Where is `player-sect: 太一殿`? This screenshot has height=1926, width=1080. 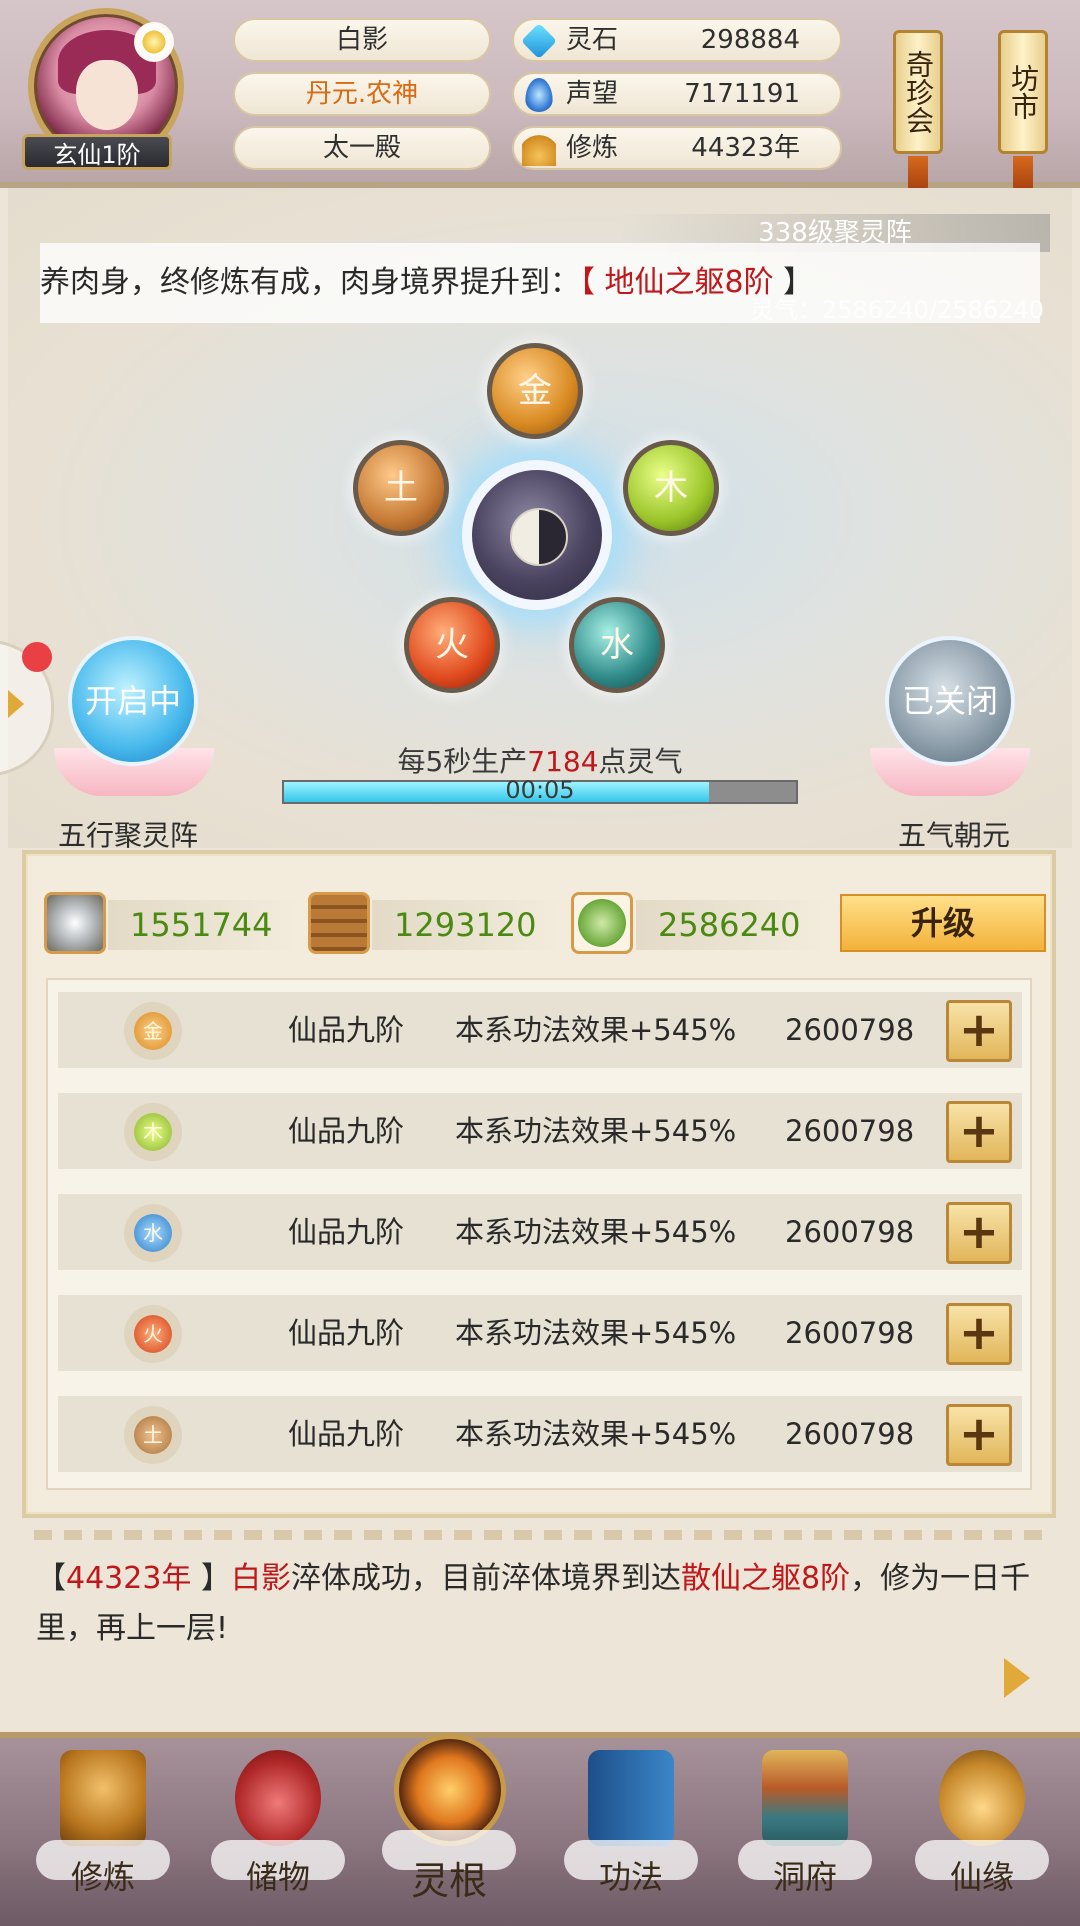
player-sect: 太一殿 is located at coordinates (362, 148).